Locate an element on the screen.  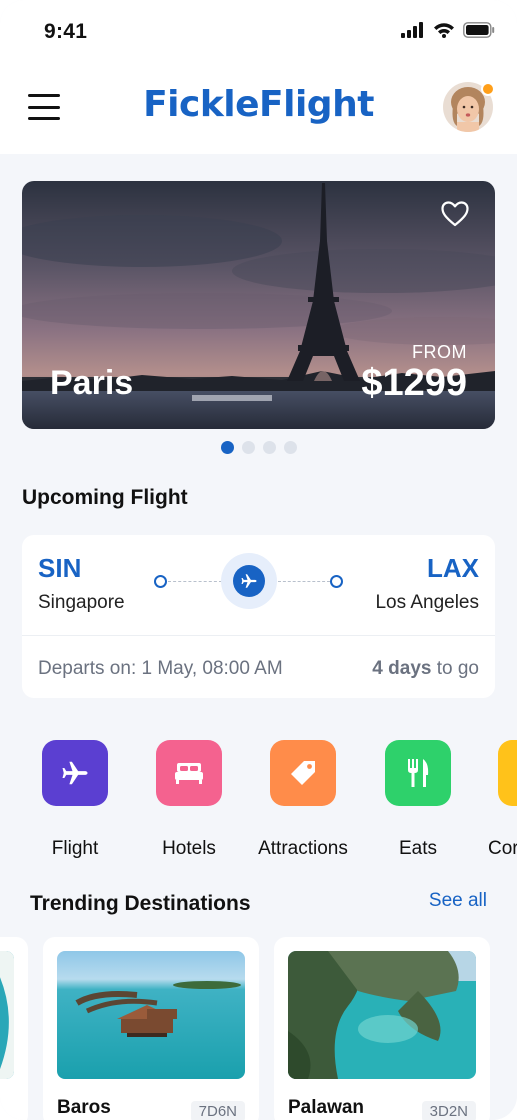
favorite-heart-icon is located at coordinates (455, 214).